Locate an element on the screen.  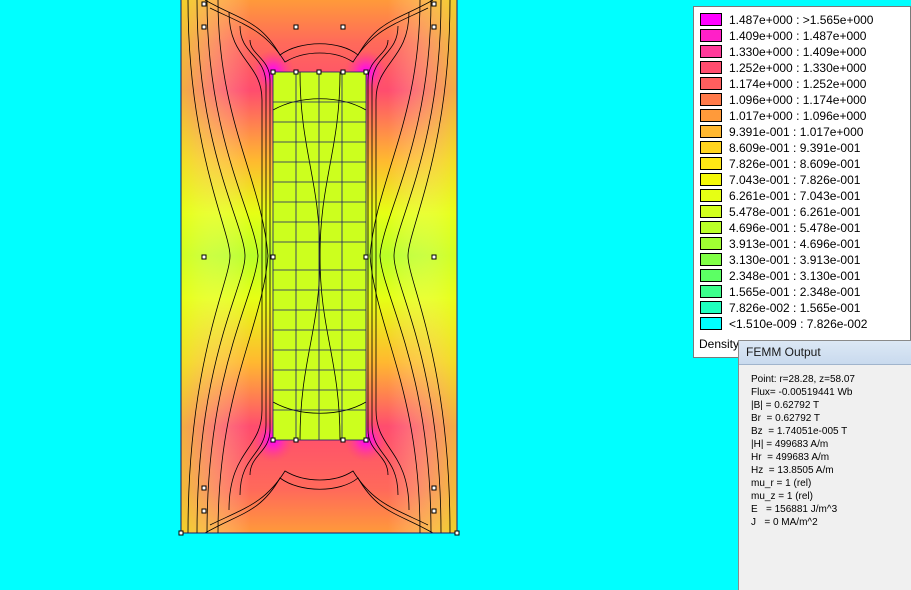
legend-entry: 1.174e+000 : 1.252e+000 is located at coordinates (804, 84).